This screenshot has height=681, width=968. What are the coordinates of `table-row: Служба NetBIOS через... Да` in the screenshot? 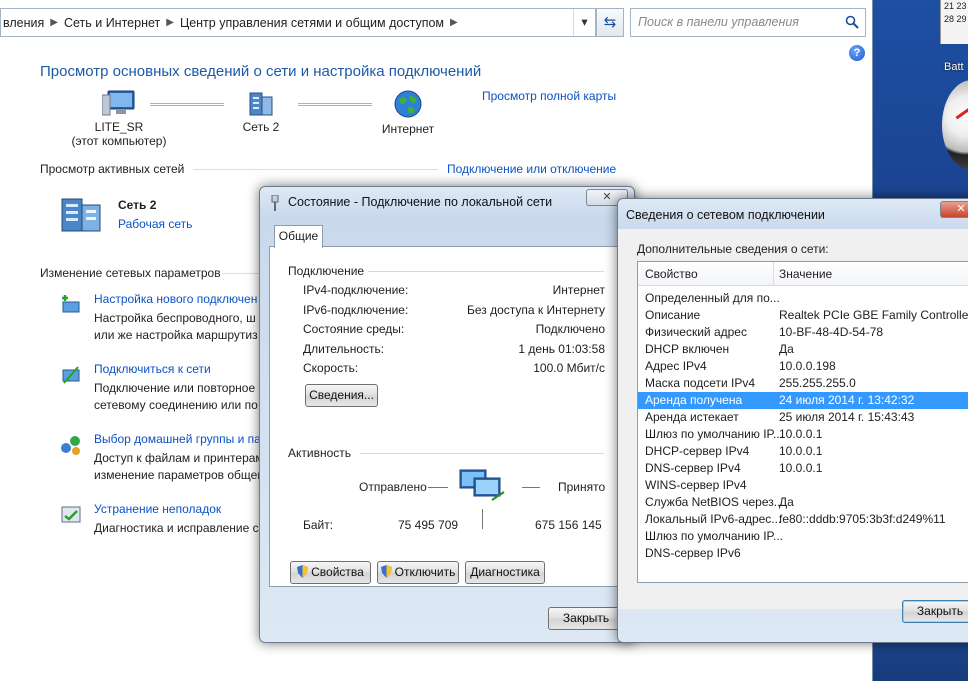 It's located at (803, 502).